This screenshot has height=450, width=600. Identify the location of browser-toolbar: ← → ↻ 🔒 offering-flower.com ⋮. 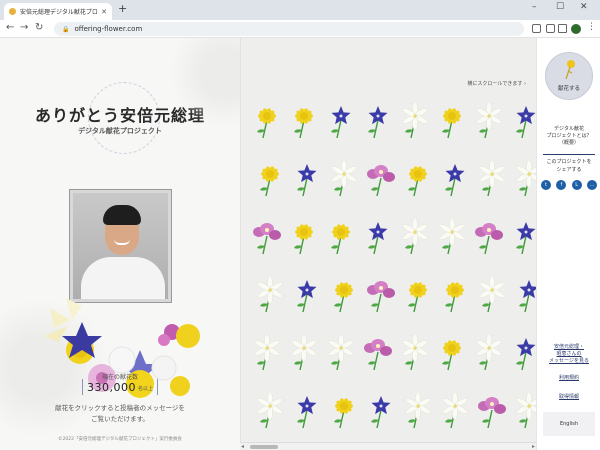
(300, 29).